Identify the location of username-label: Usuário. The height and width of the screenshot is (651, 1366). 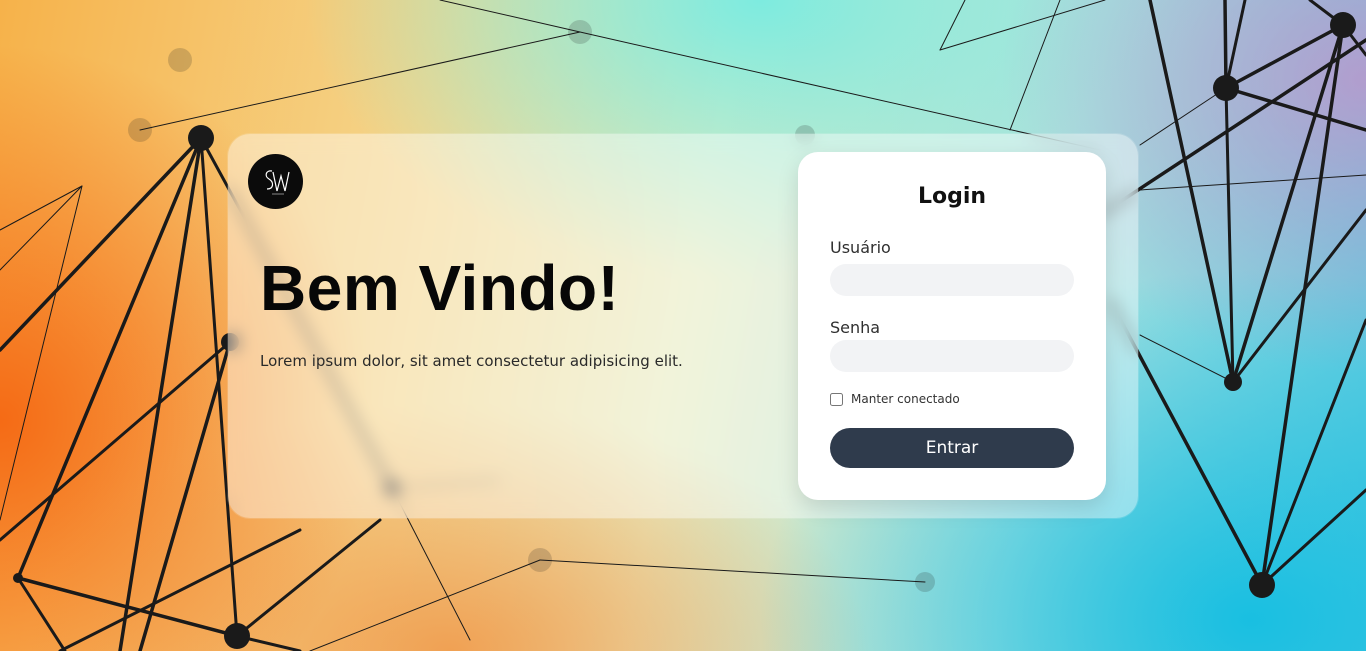
(860, 247).